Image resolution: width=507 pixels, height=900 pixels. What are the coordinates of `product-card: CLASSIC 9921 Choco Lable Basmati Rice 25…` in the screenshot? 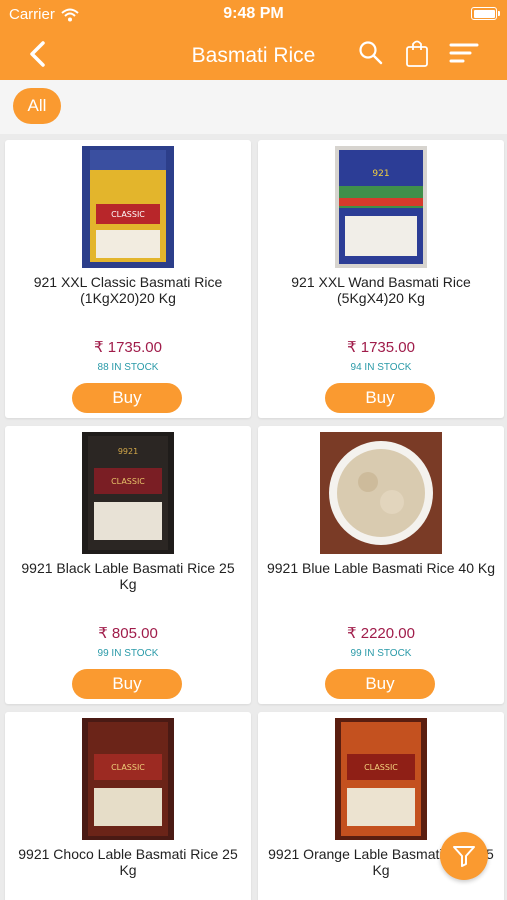 It's located at (128, 806).